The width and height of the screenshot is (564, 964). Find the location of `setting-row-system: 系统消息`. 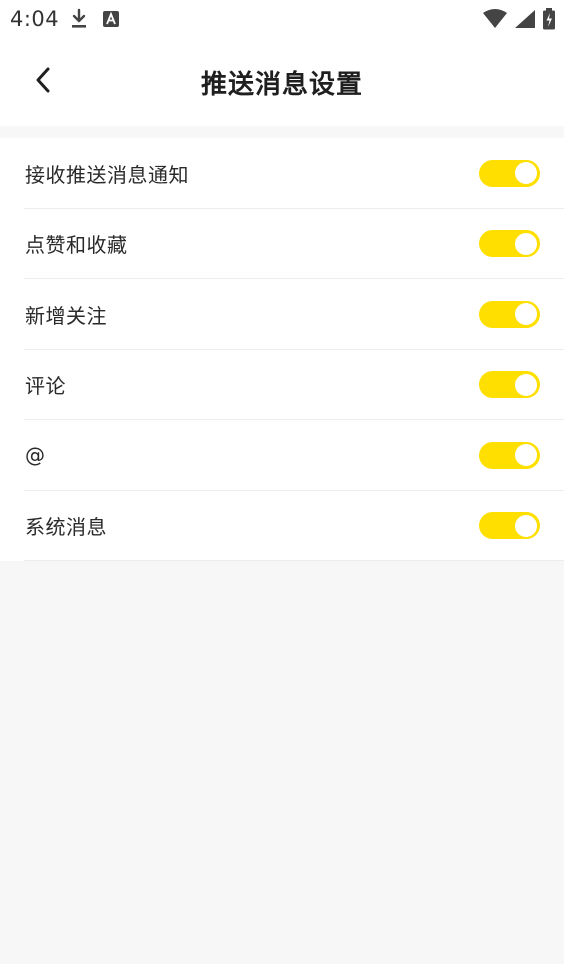

setting-row-system: 系统消息 is located at coordinates (282, 526).